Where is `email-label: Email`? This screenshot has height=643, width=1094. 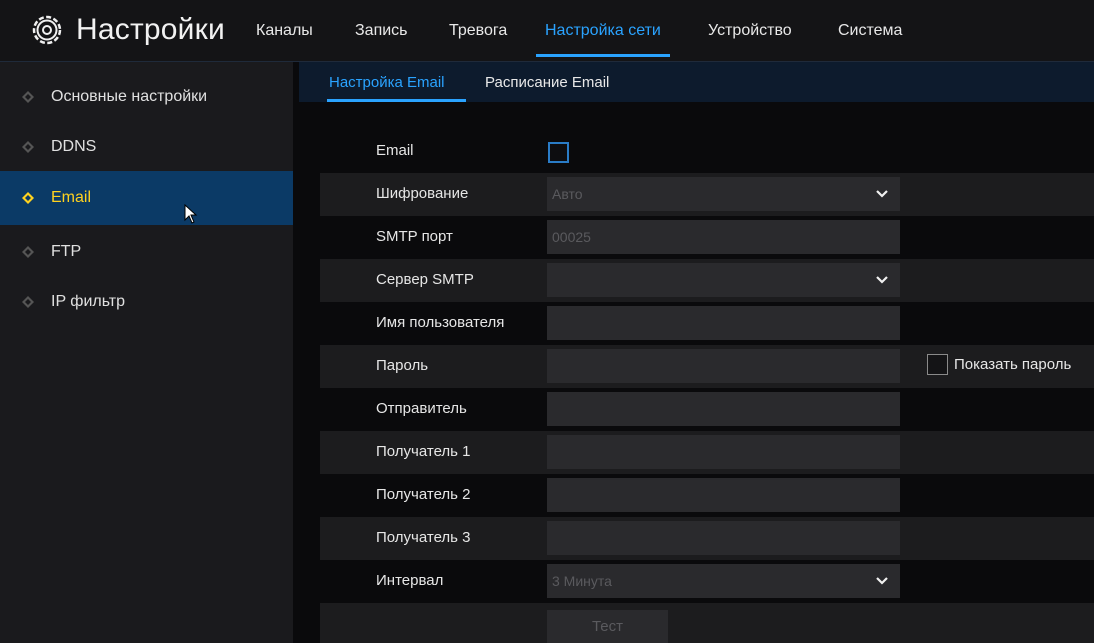 email-label: Email is located at coordinates (395, 150).